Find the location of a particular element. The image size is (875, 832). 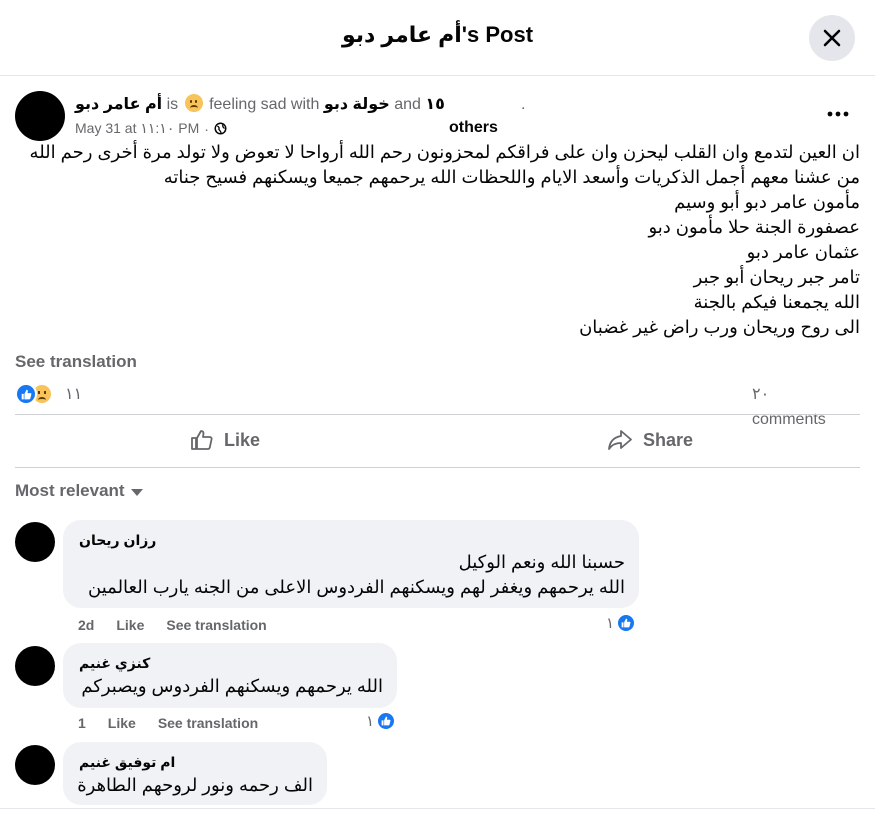

share-arrow-icon is located at coordinates (620, 440).